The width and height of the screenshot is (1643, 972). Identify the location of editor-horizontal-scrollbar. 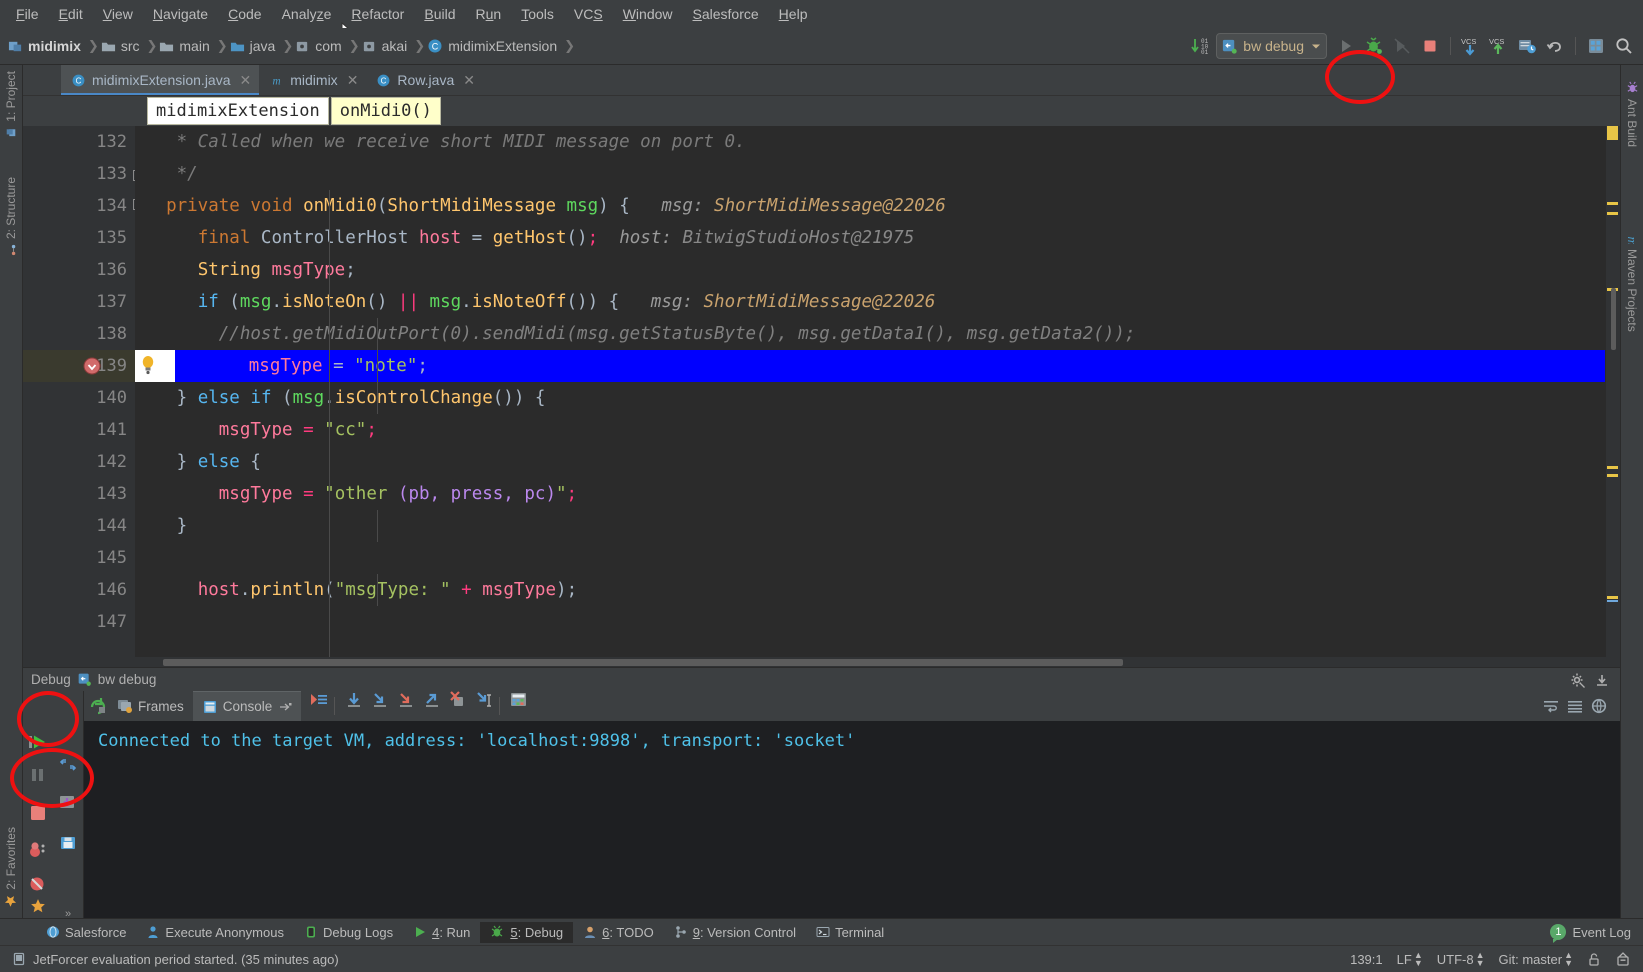
(821, 662).